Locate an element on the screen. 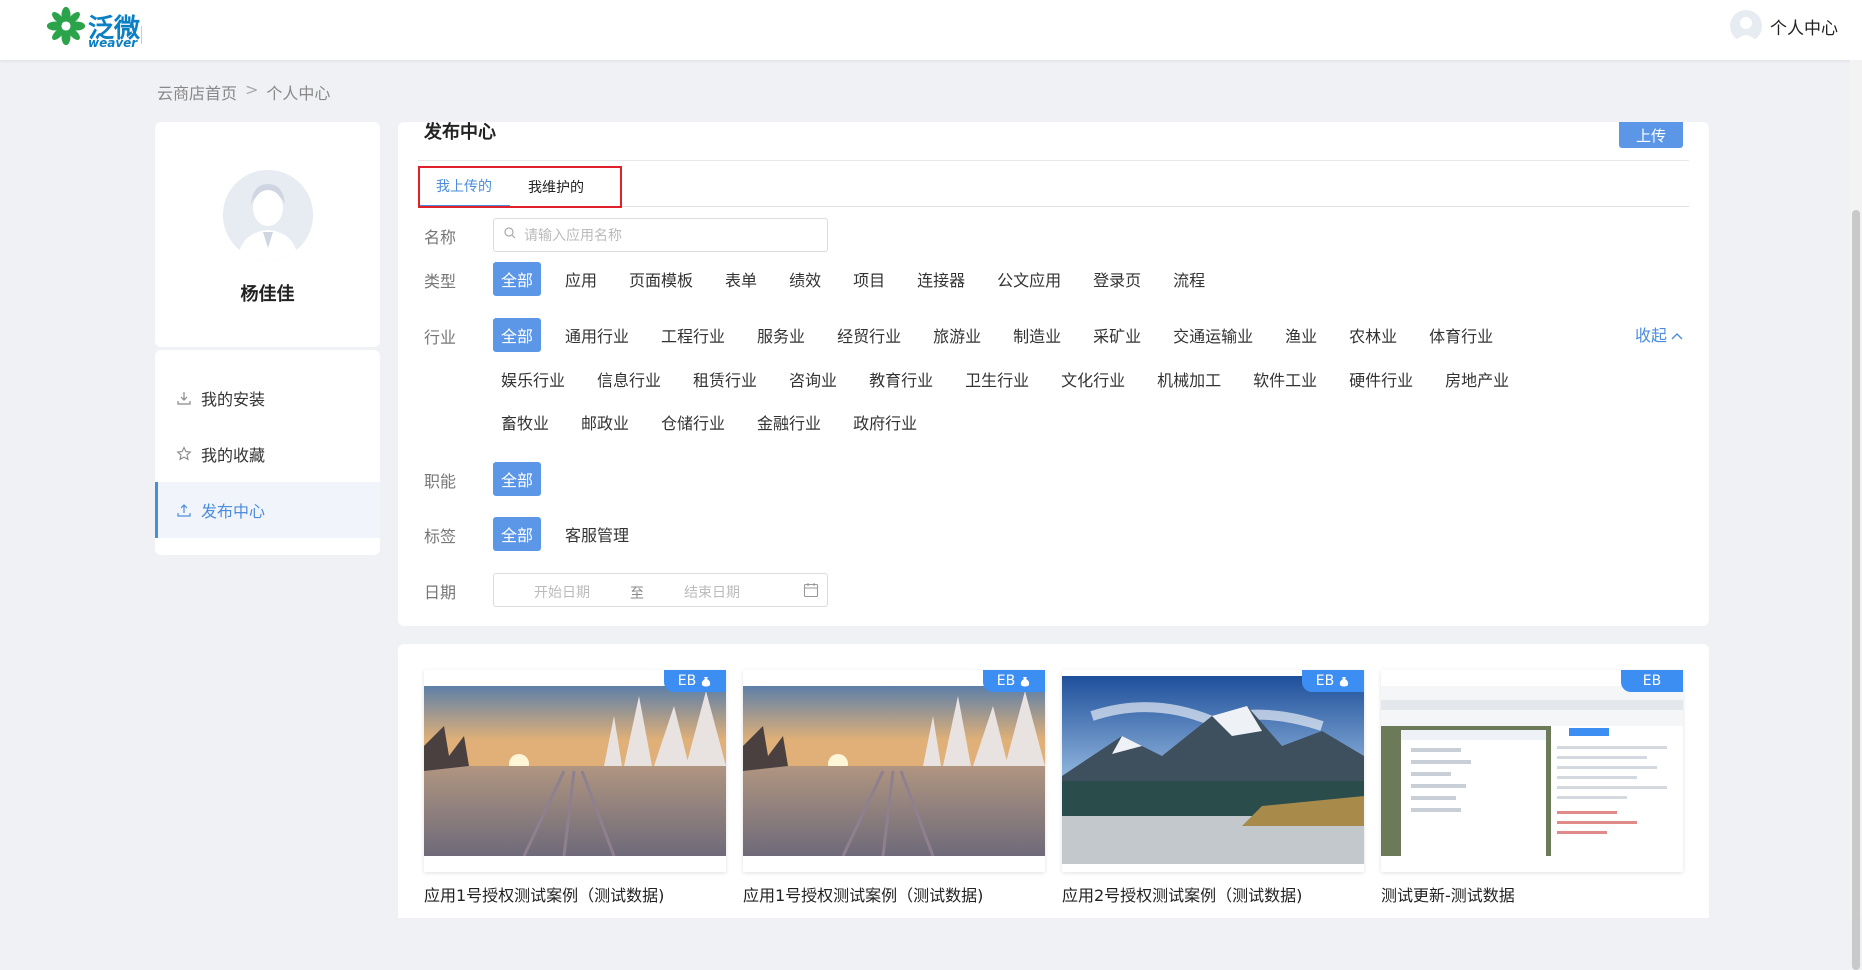 This screenshot has height=970, width=1862. industry-chip: 旅游业 is located at coordinates (957, 335).